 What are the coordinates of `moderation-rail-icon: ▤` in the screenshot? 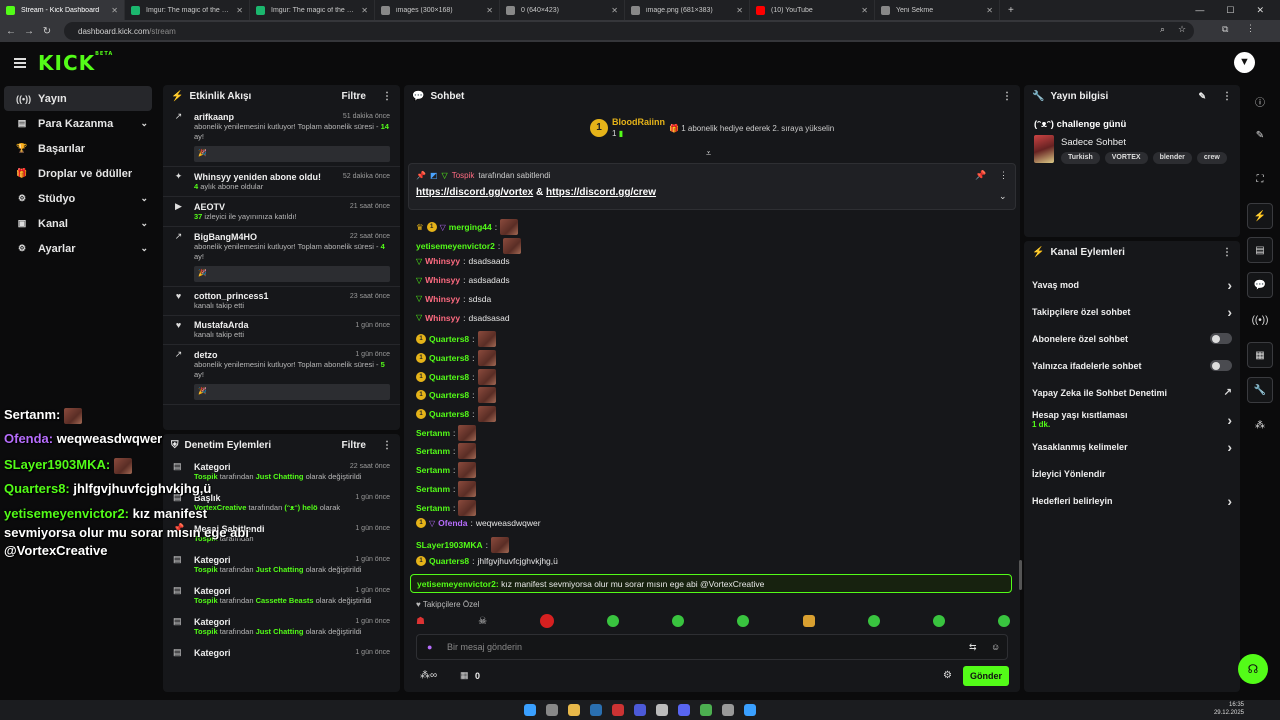 It's located at (1260, 250).